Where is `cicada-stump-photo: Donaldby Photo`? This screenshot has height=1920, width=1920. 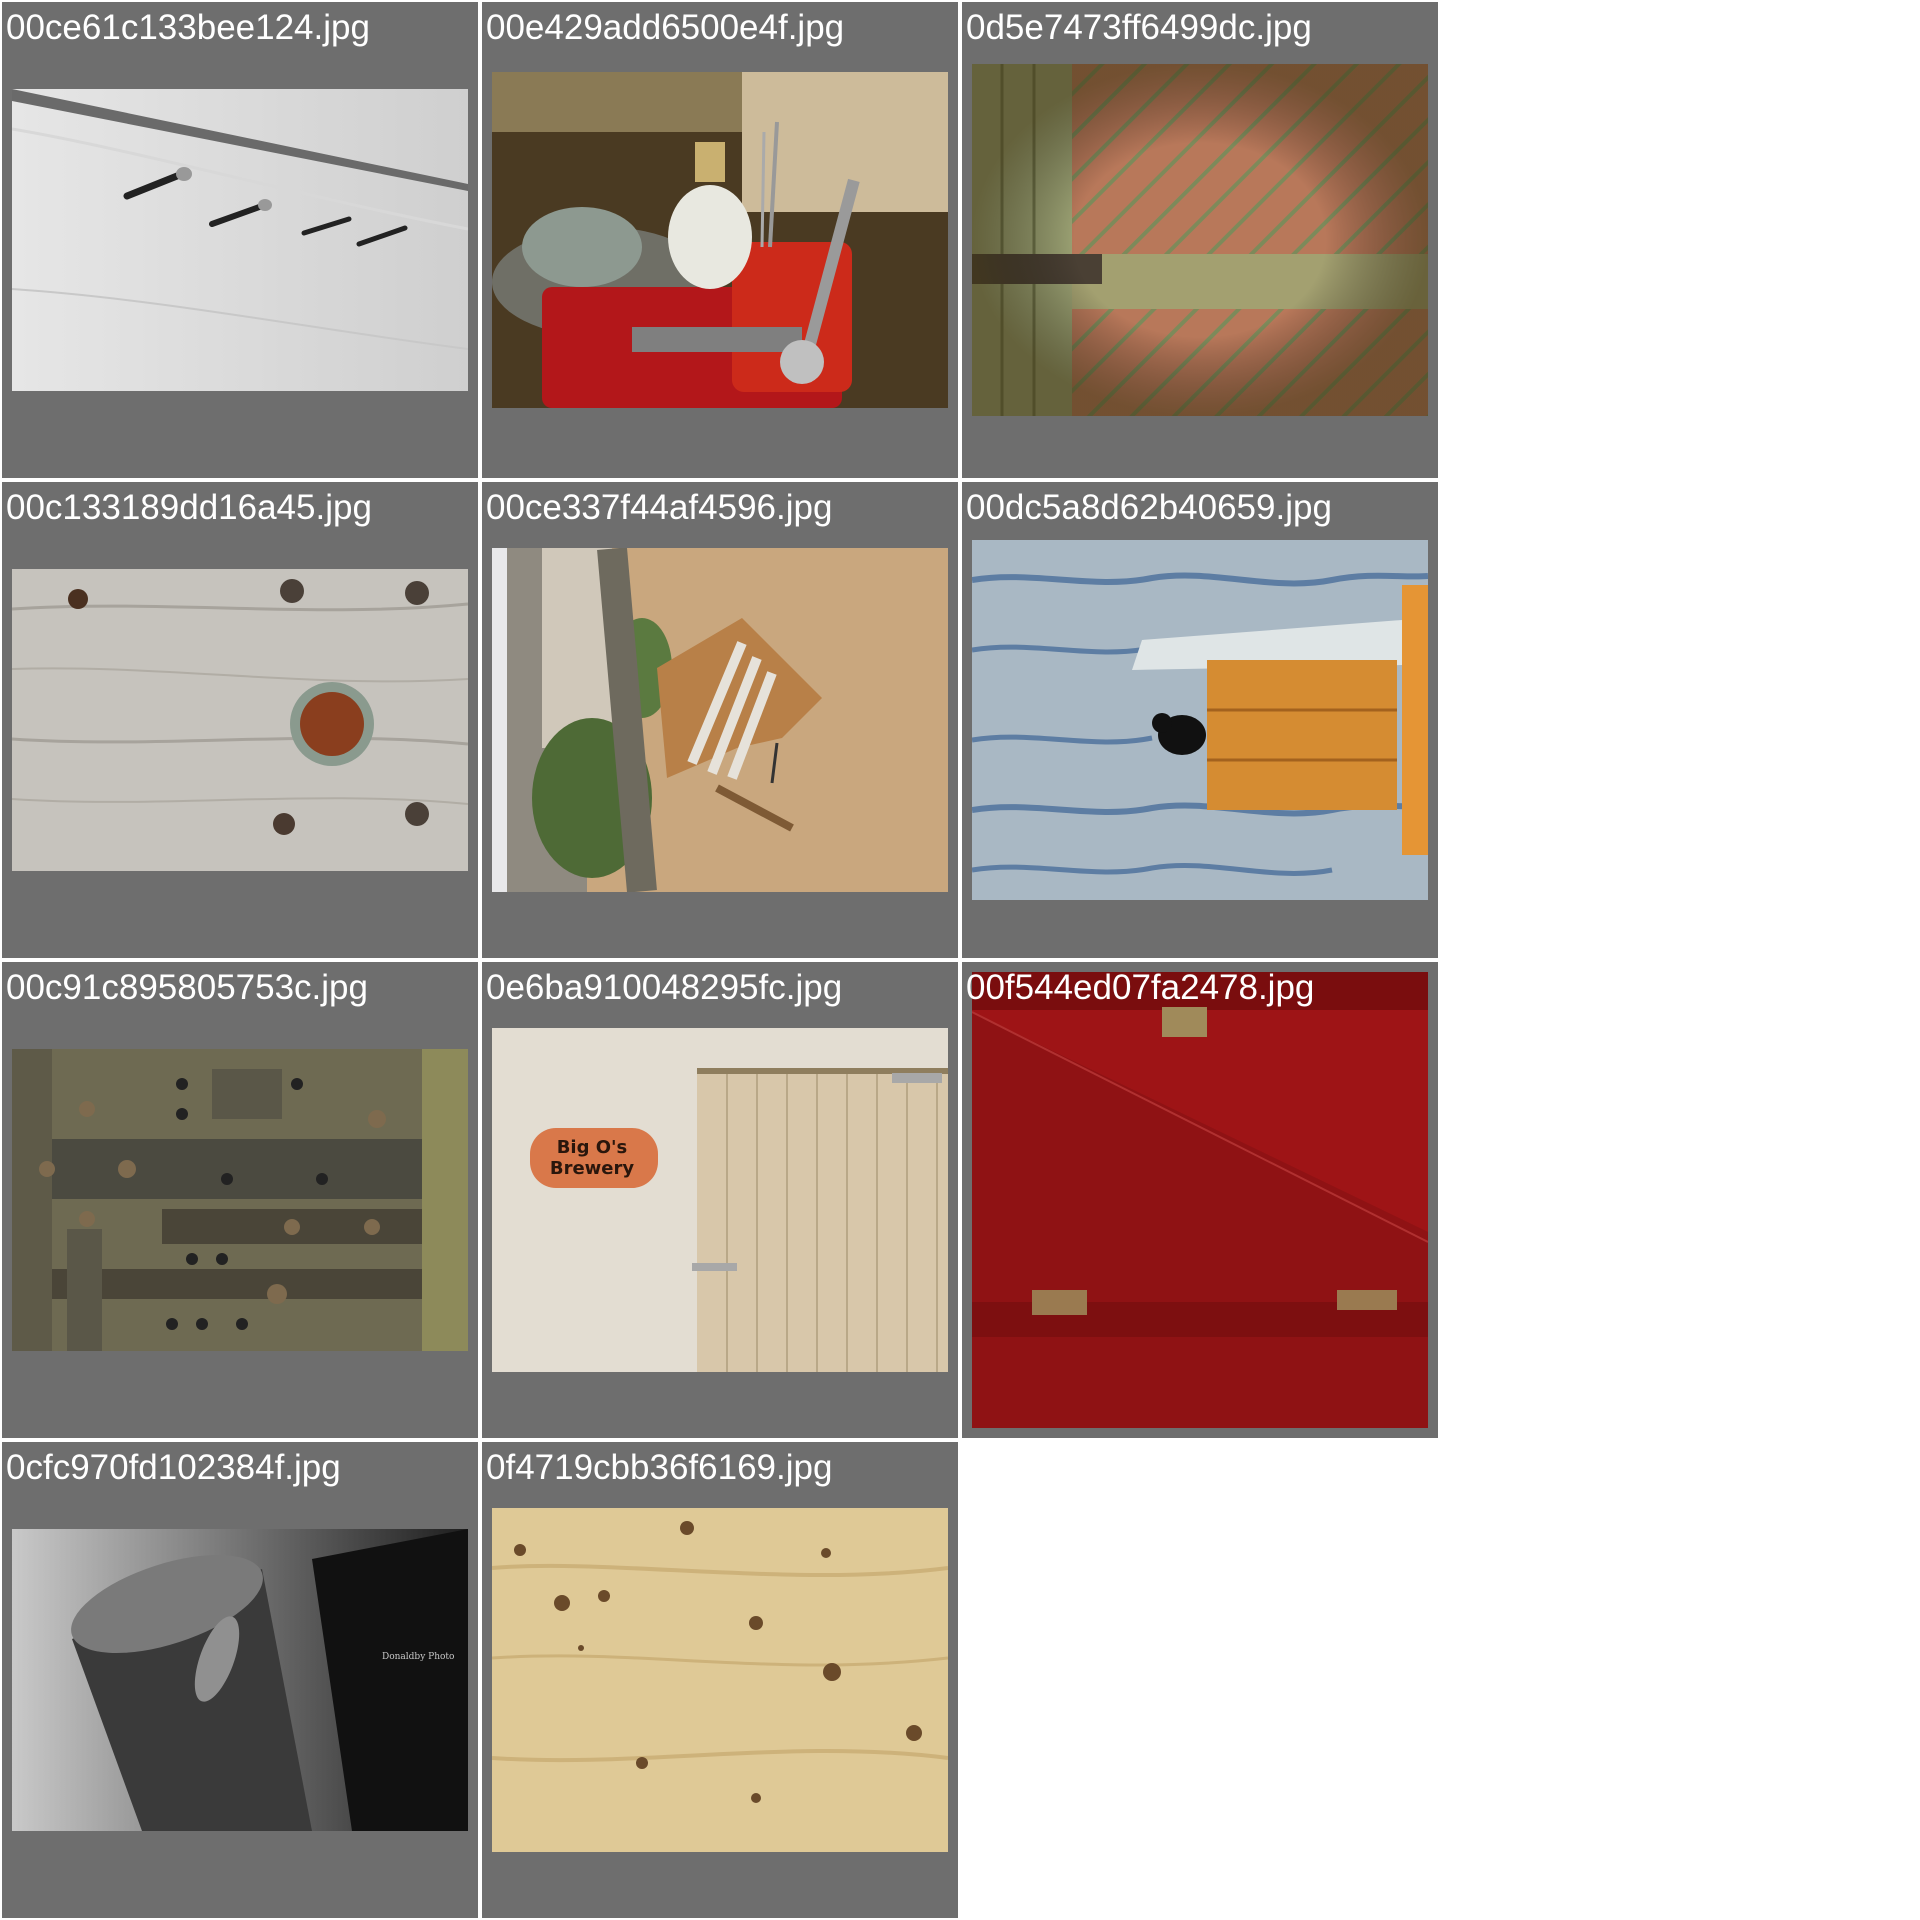 cicada-stump-photo: Donaldby Photo is located at coordinates (240, 1680).